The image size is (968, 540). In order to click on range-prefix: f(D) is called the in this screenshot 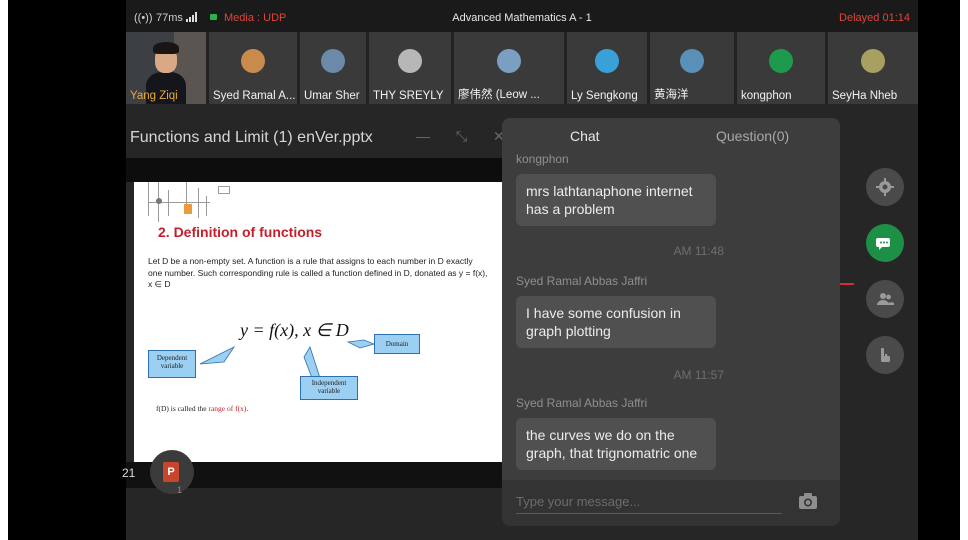, I will do `click(182, 408)`.